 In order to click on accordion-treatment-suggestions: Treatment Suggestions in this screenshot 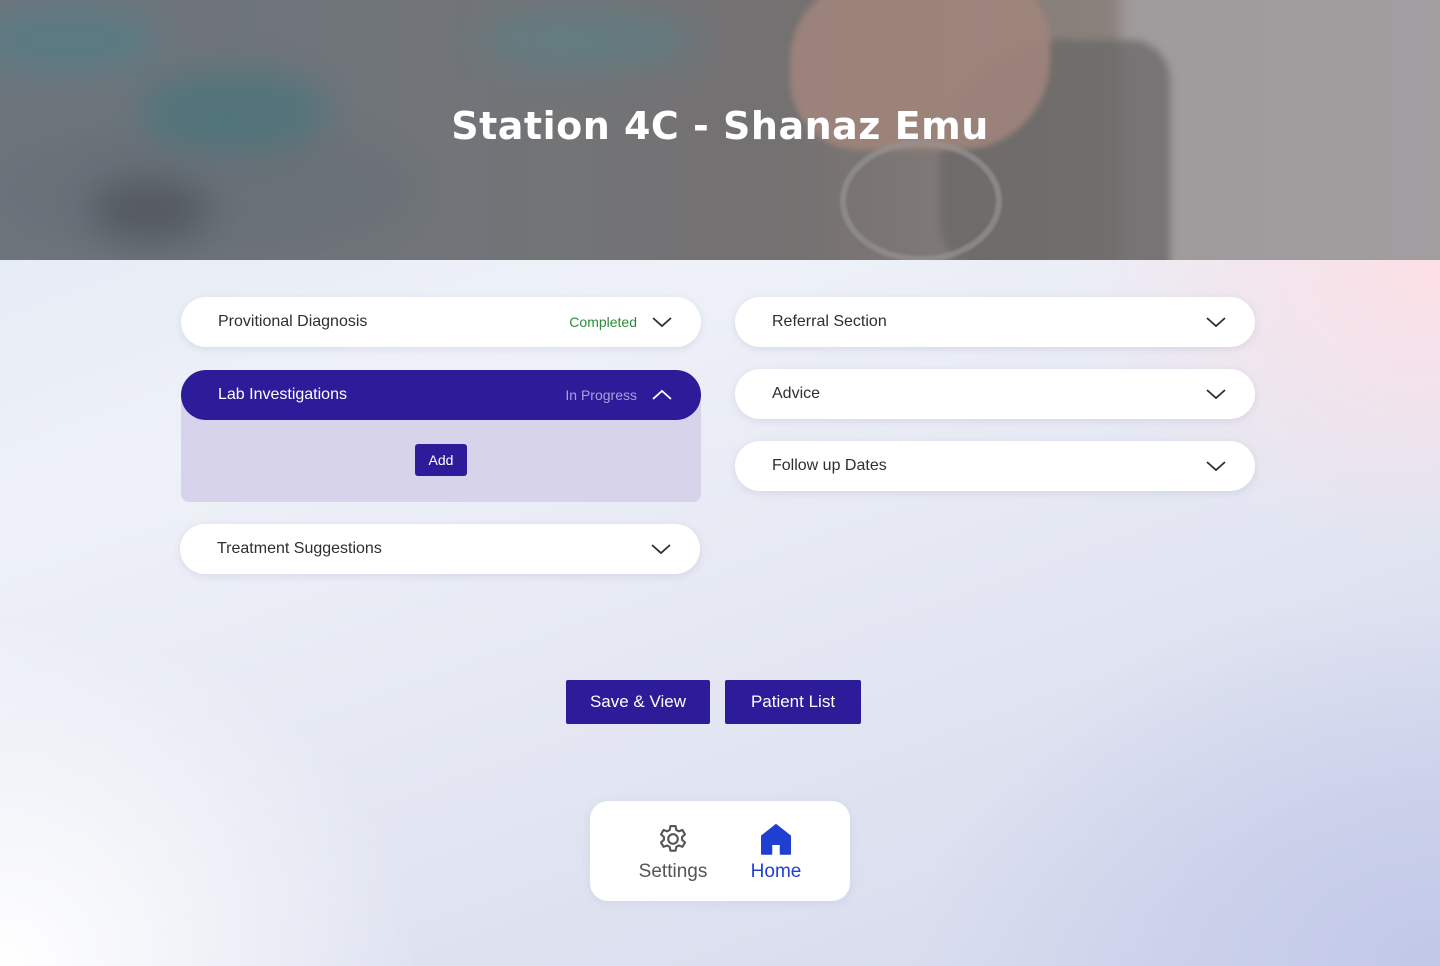, I will do `click(440, 549)`.